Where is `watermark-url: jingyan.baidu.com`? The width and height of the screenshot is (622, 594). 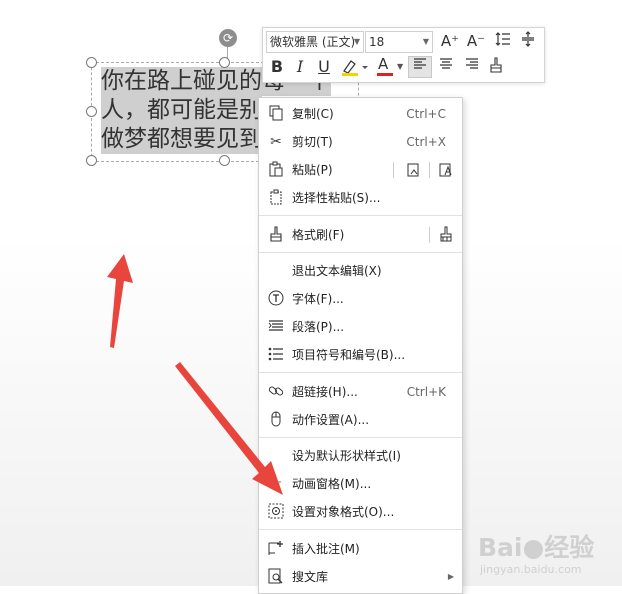
watermark-url: jingyan.baidu.com is located at coordinates (531, 569).